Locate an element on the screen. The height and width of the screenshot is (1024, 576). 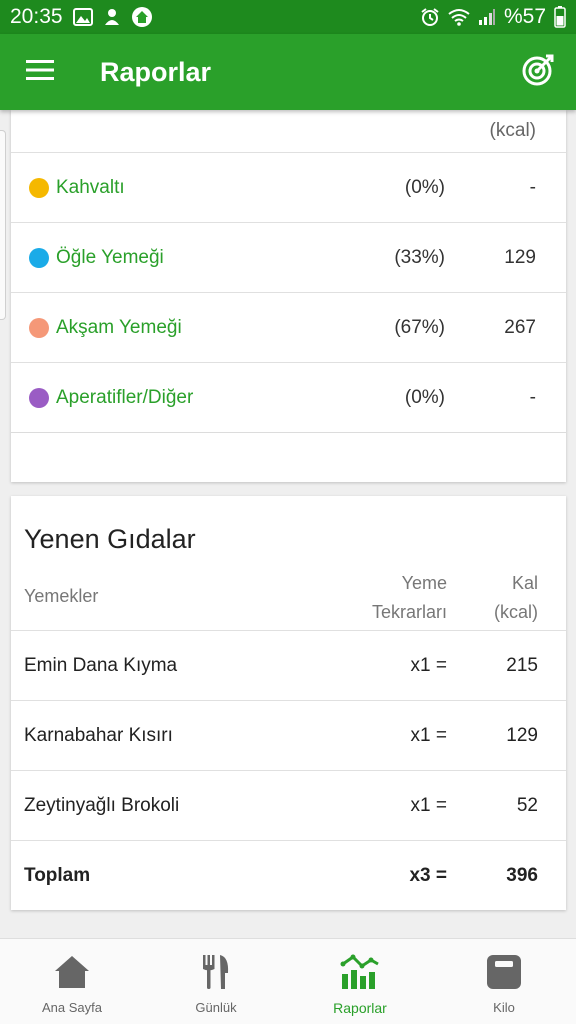
nav-item-reports: Raporlar is located at coordinates (360, 981).